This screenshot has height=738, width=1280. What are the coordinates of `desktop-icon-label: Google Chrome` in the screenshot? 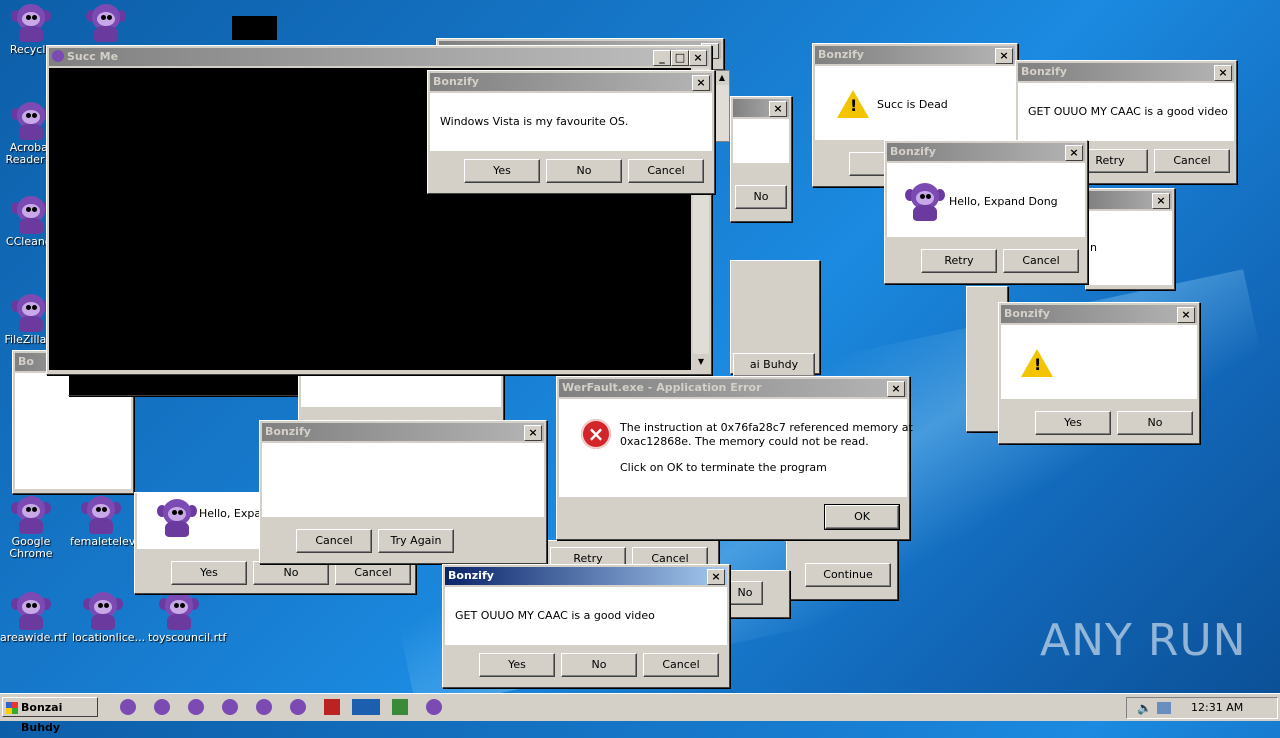 It's located at (31, 547).